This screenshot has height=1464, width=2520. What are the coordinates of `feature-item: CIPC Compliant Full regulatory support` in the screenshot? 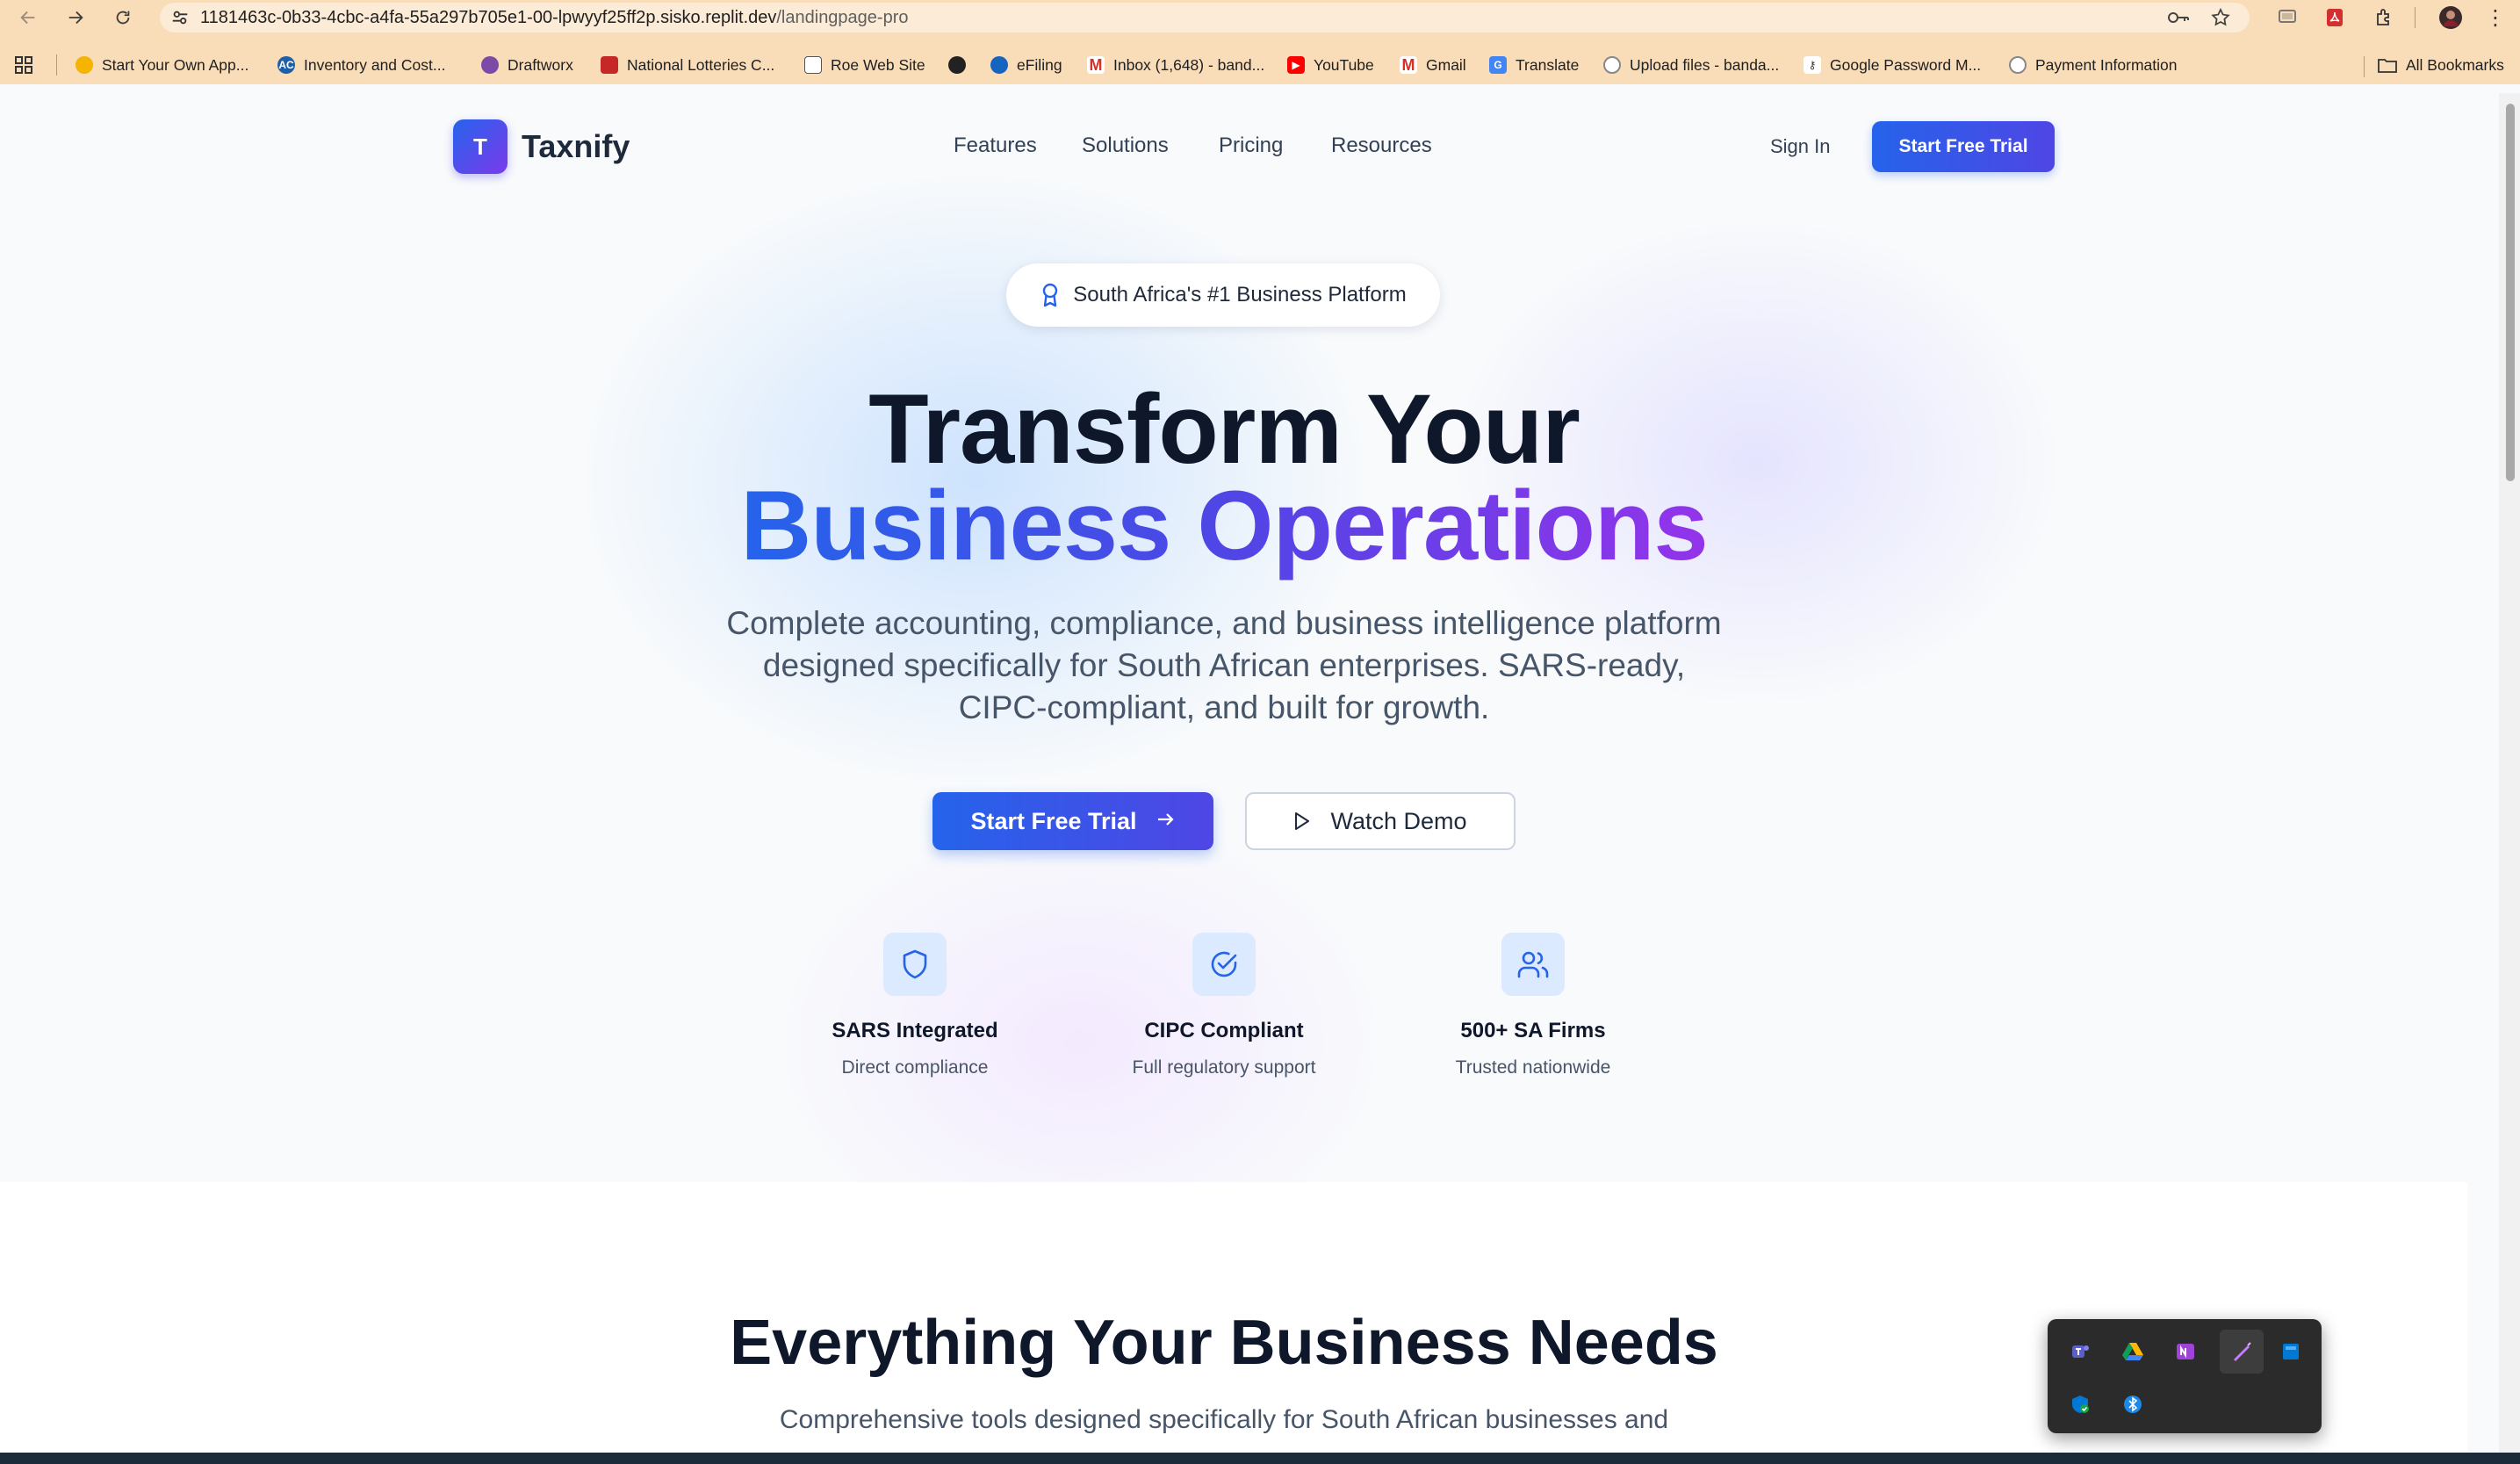 It's located at (1224, 1005).